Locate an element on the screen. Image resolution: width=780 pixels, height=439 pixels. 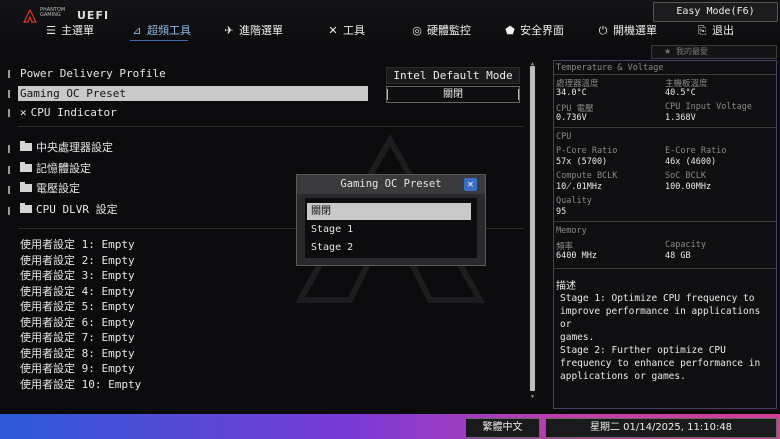
power-delivery-profile-label: Power Delivery Profile is located at coordinates (93, 74).